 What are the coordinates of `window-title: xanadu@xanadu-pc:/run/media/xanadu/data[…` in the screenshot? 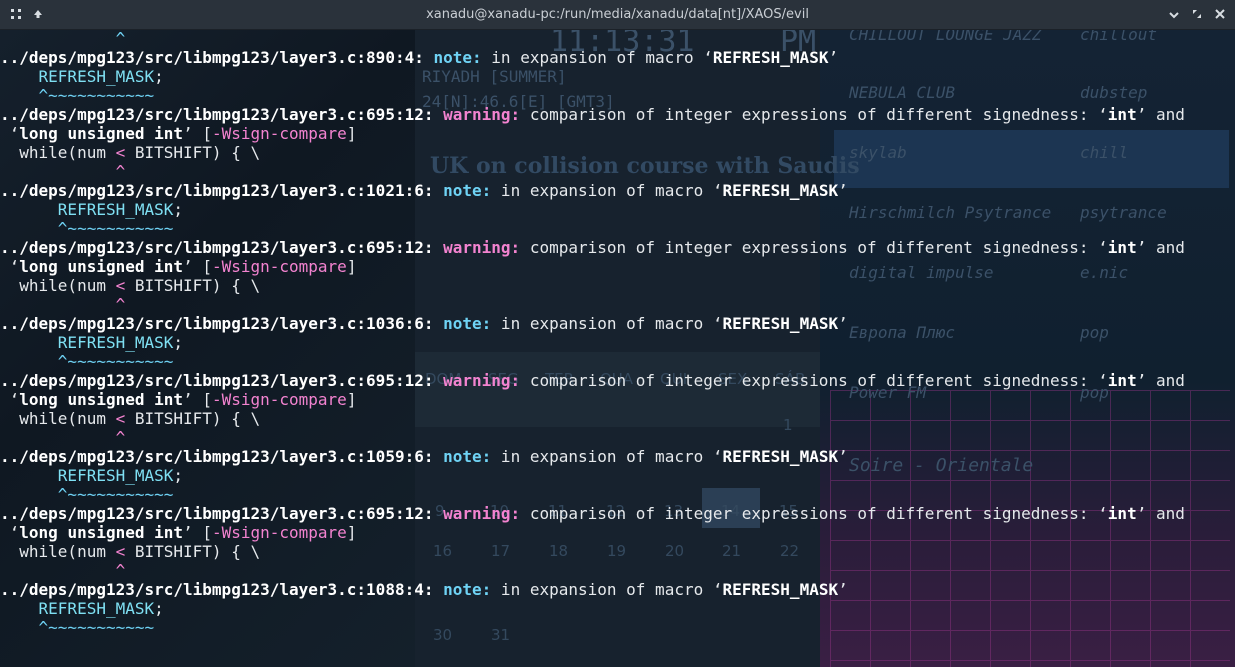 It's located at (617, 14).